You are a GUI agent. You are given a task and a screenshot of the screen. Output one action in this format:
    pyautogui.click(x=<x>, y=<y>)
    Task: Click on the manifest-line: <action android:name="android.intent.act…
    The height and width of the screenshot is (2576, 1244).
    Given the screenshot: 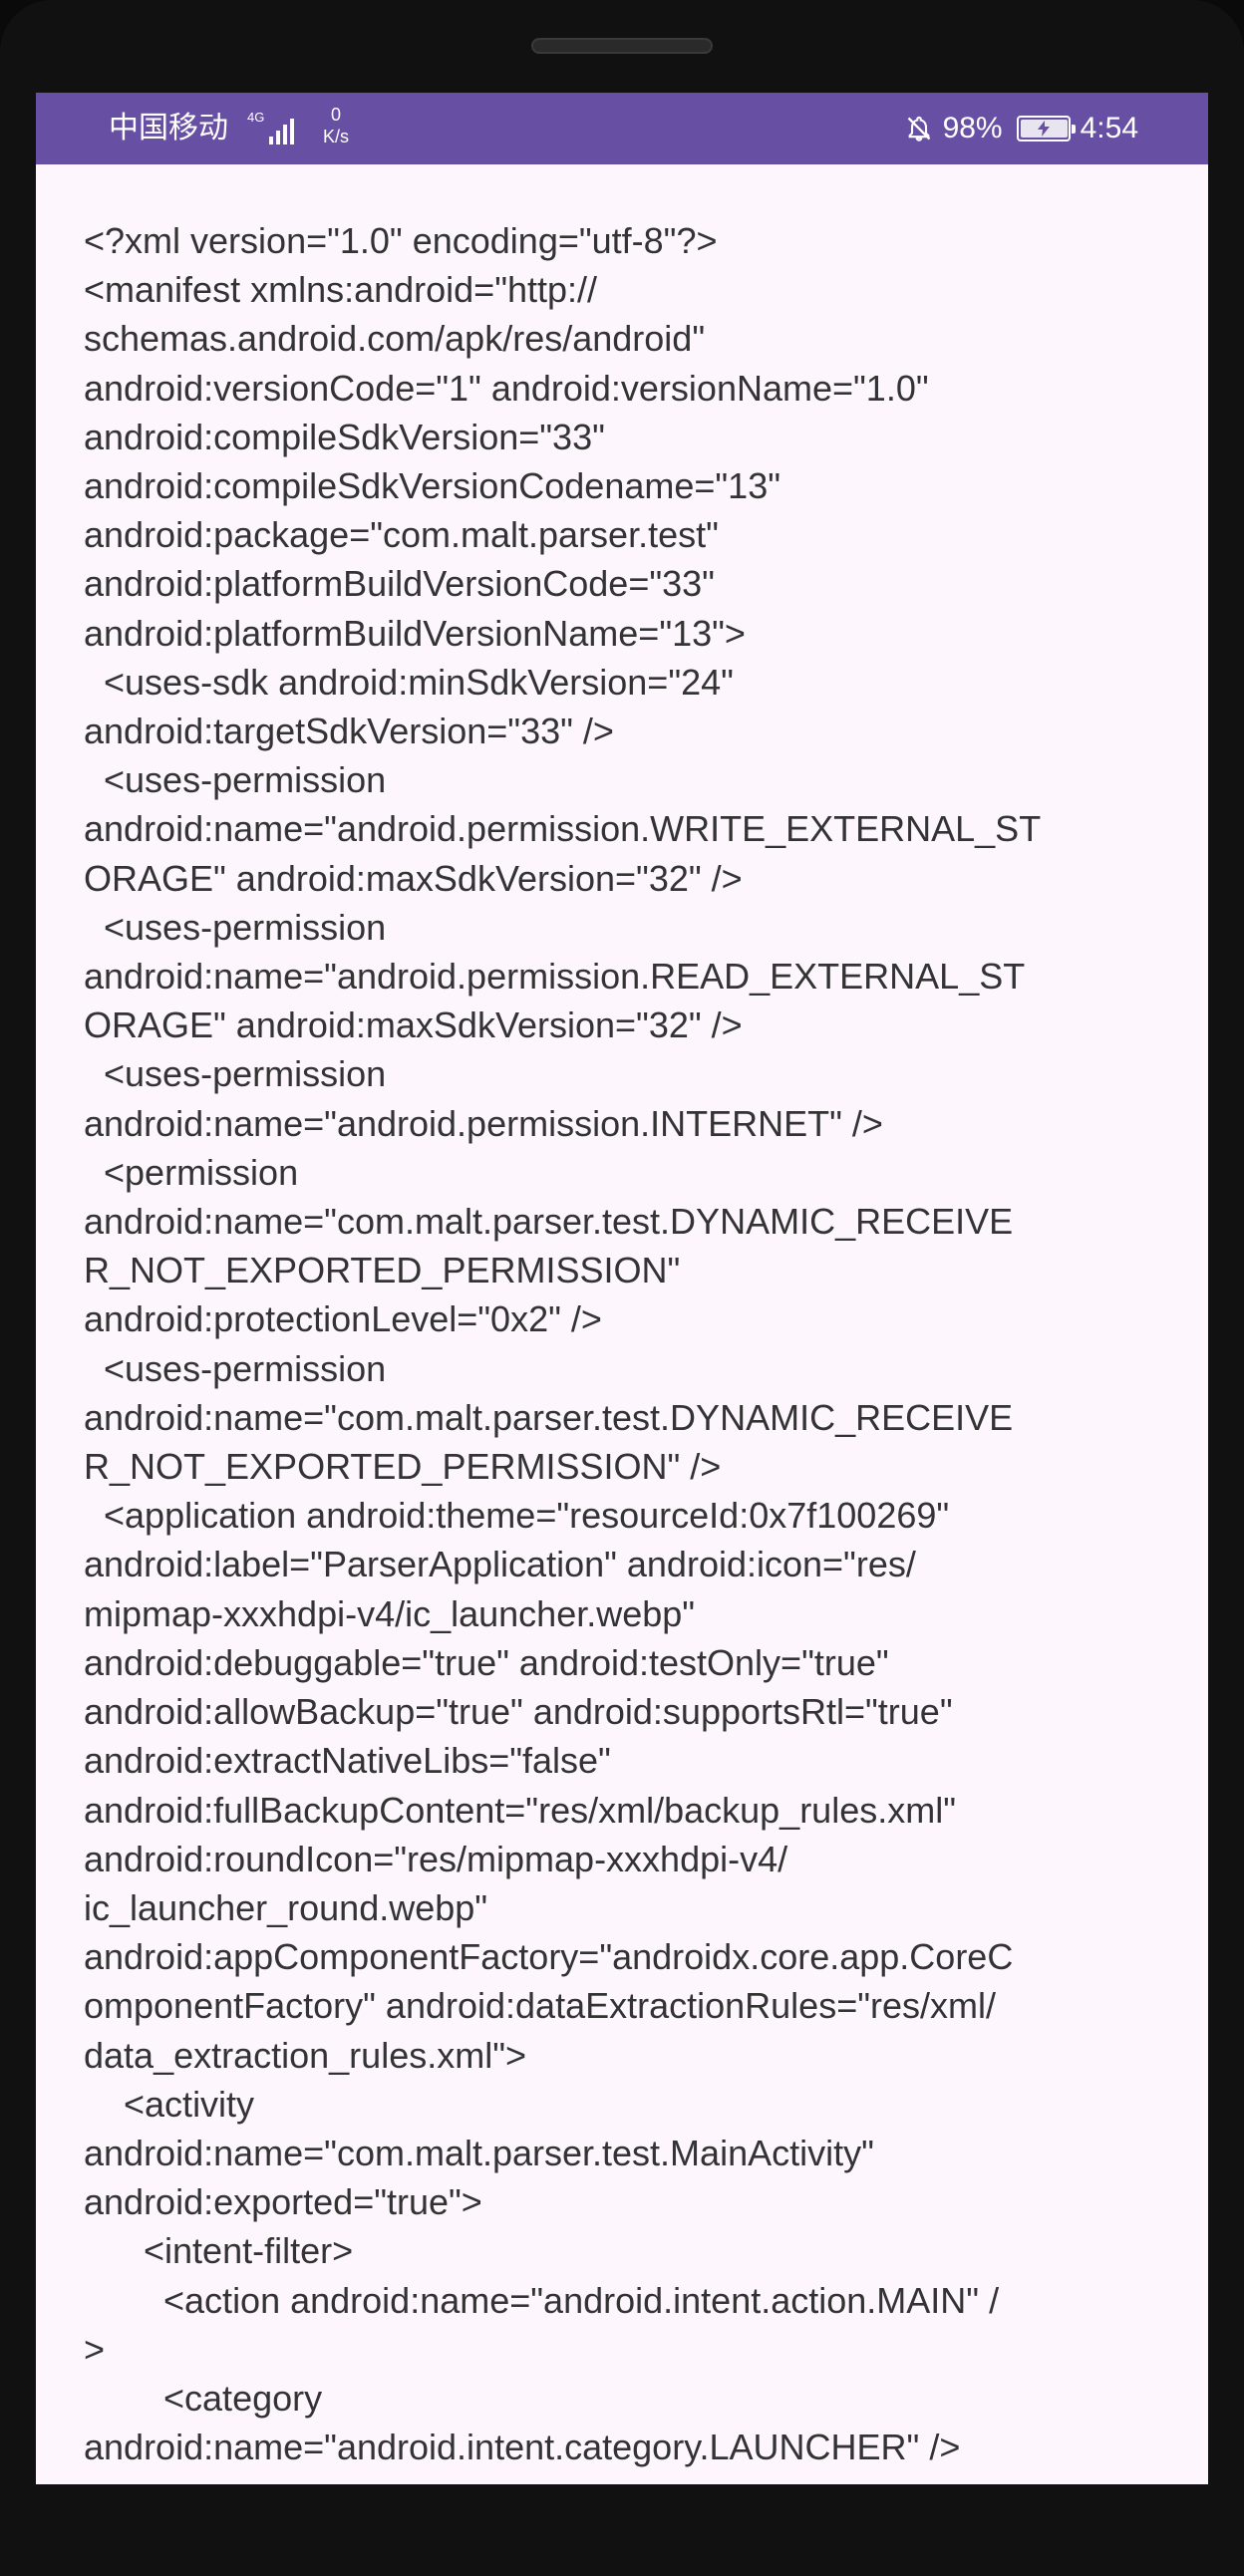 What is the action you would take?
    pyautogui.click(x=542, y=2300)
    